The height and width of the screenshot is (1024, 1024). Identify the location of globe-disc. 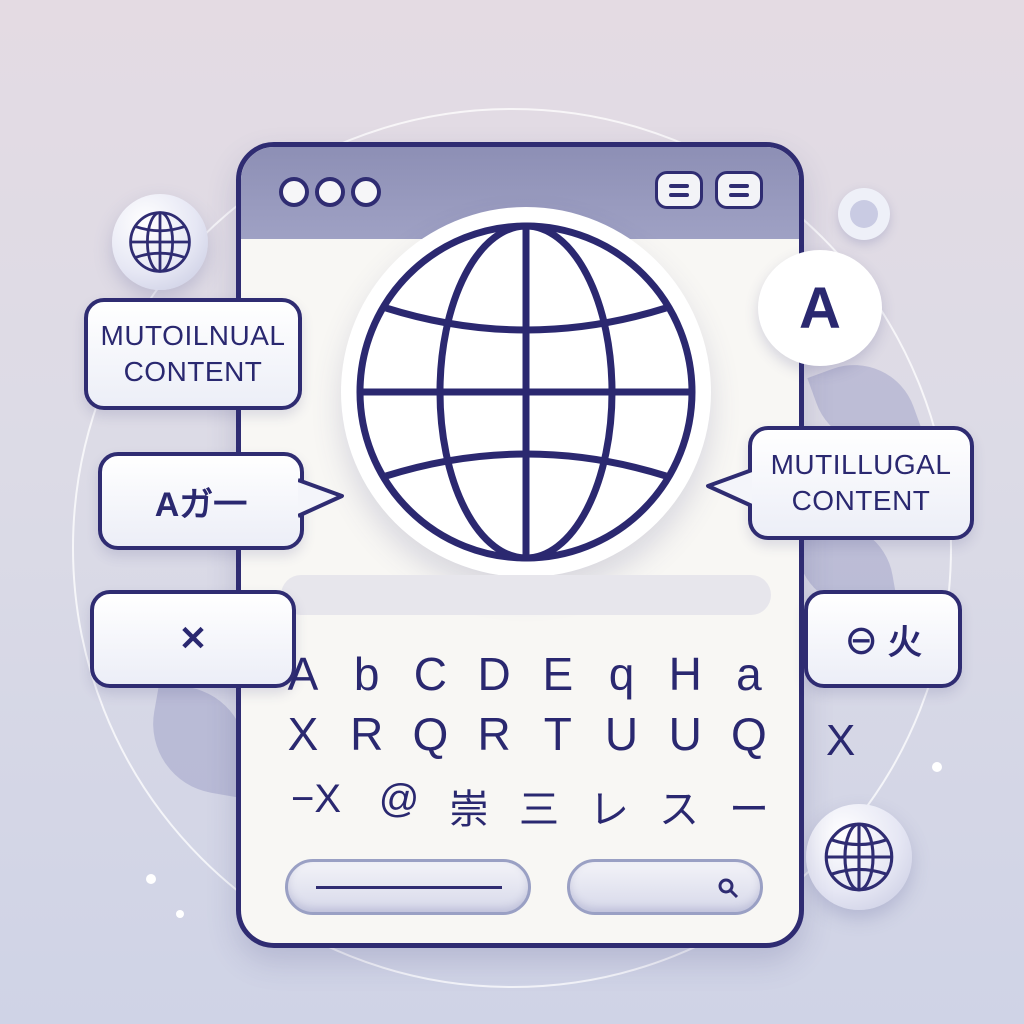
(526, 392).